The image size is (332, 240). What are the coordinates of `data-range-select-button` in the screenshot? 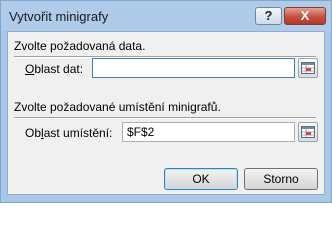 It's located at (308, 68).